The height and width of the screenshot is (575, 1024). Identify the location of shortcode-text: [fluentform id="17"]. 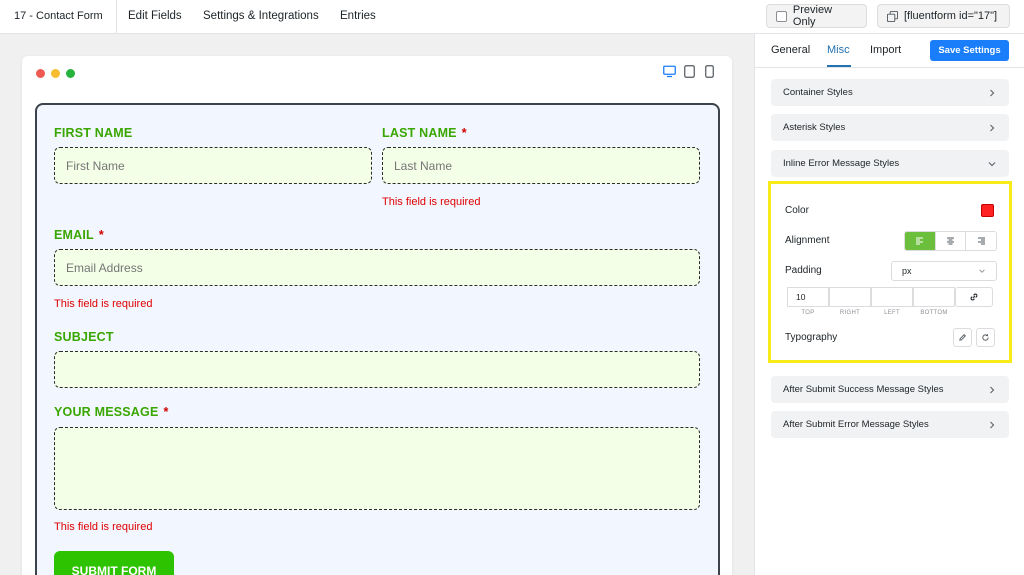
(951, 16).